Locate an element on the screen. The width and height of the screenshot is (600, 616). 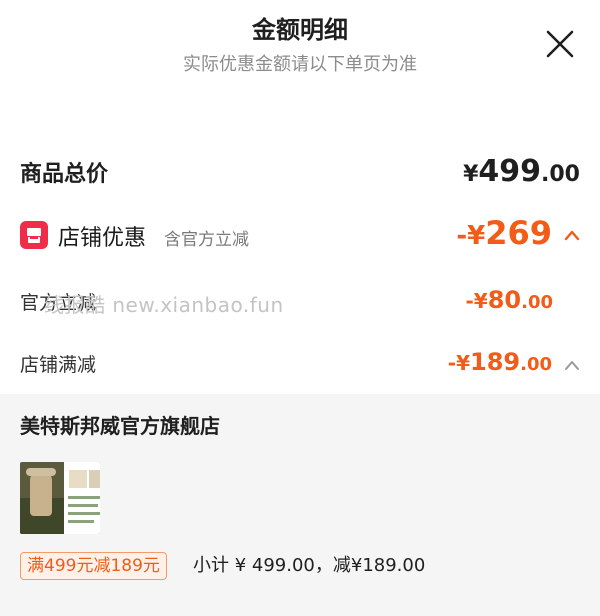
amount-integer: 269 is located at coordinates (518, 233).